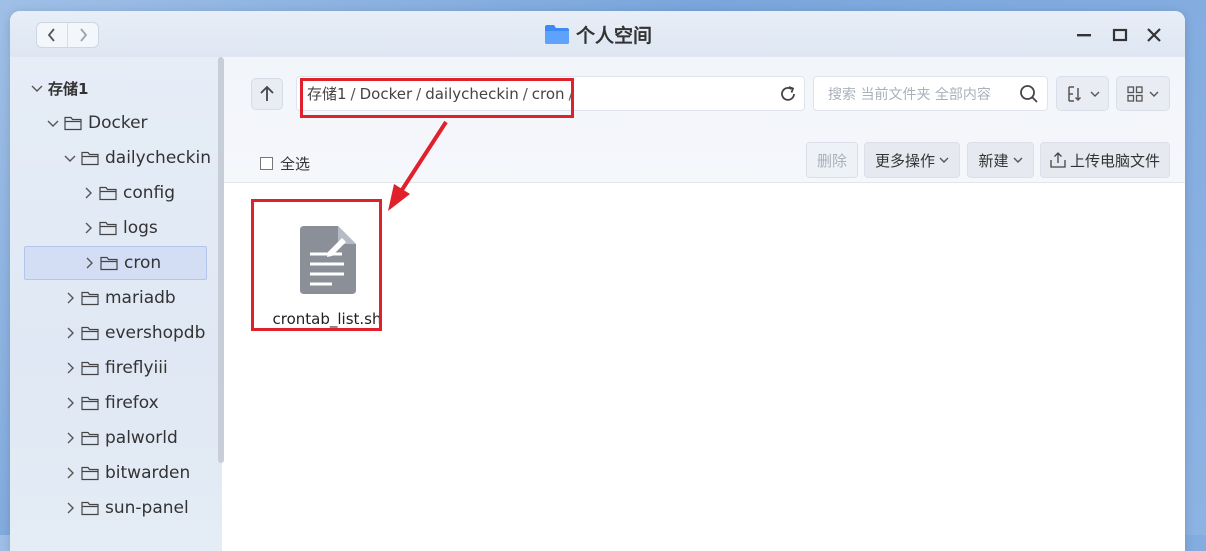 This screenshot has width=1206, height=551. What do you see at coordinates (1135, 93) in the screenshot?
I see `grid-view-icon` at bounding box center [1135, 93].